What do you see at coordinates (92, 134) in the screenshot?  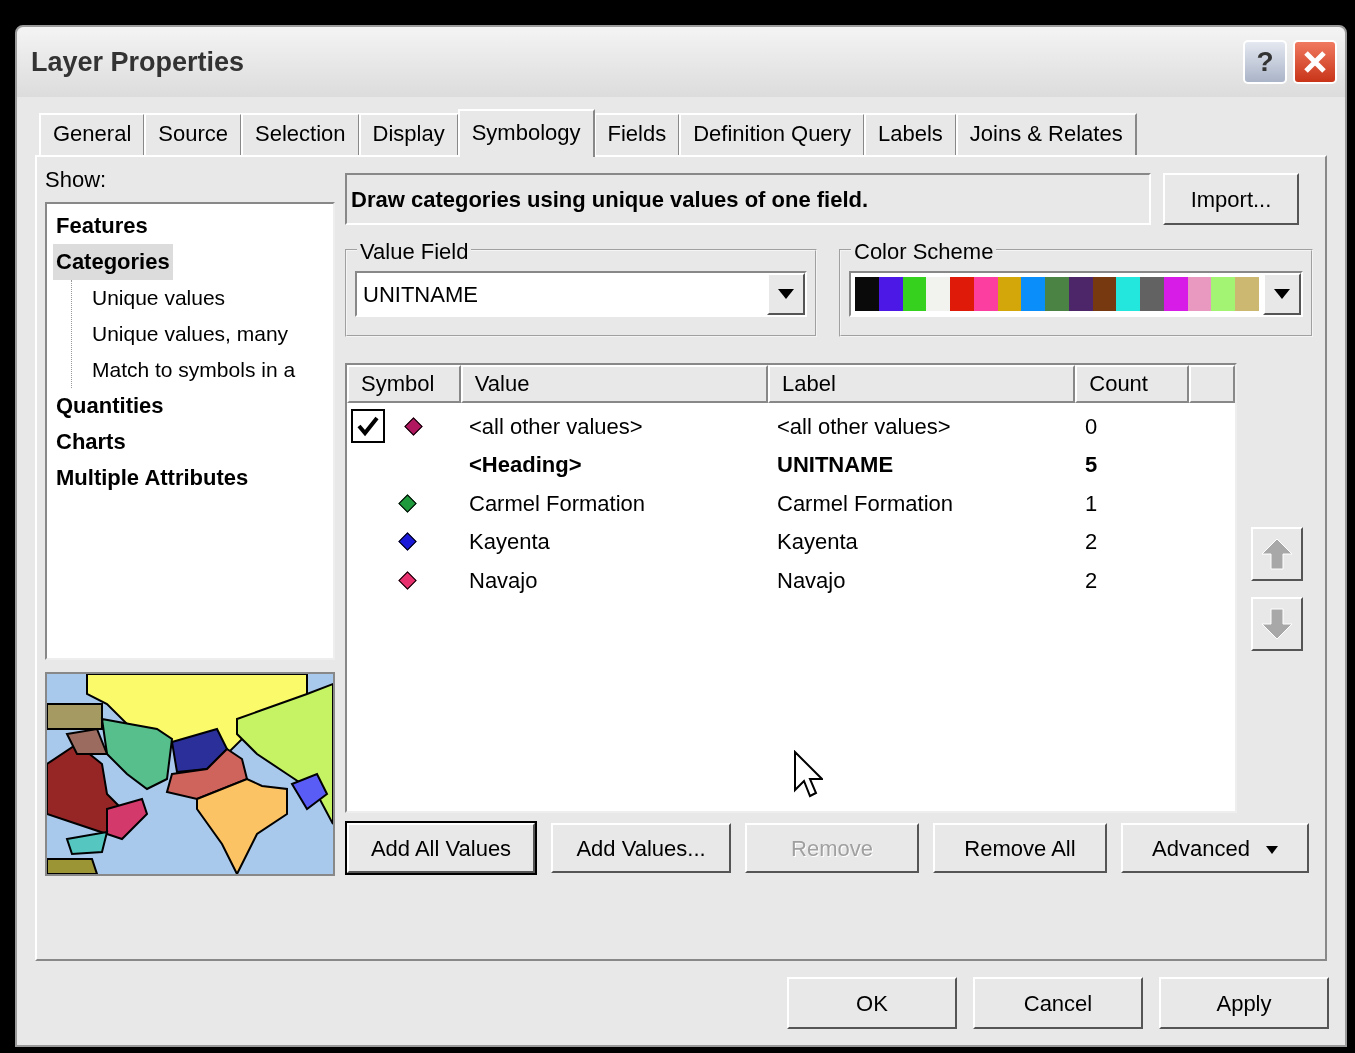 I see `tab: General` at bounding box center [92, 134].